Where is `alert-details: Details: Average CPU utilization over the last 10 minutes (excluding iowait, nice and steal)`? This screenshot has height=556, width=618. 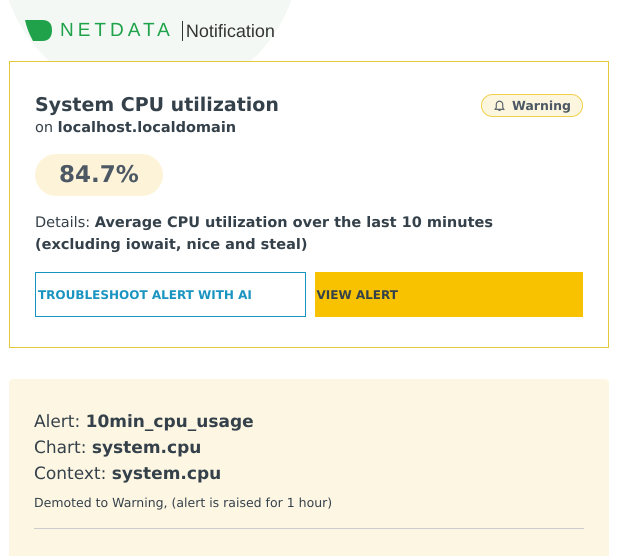 alert-details: Details: Average CPU utilization over the last 10 minutes (excluding iowait, nice and steal) is located at coordinates (264, 234).